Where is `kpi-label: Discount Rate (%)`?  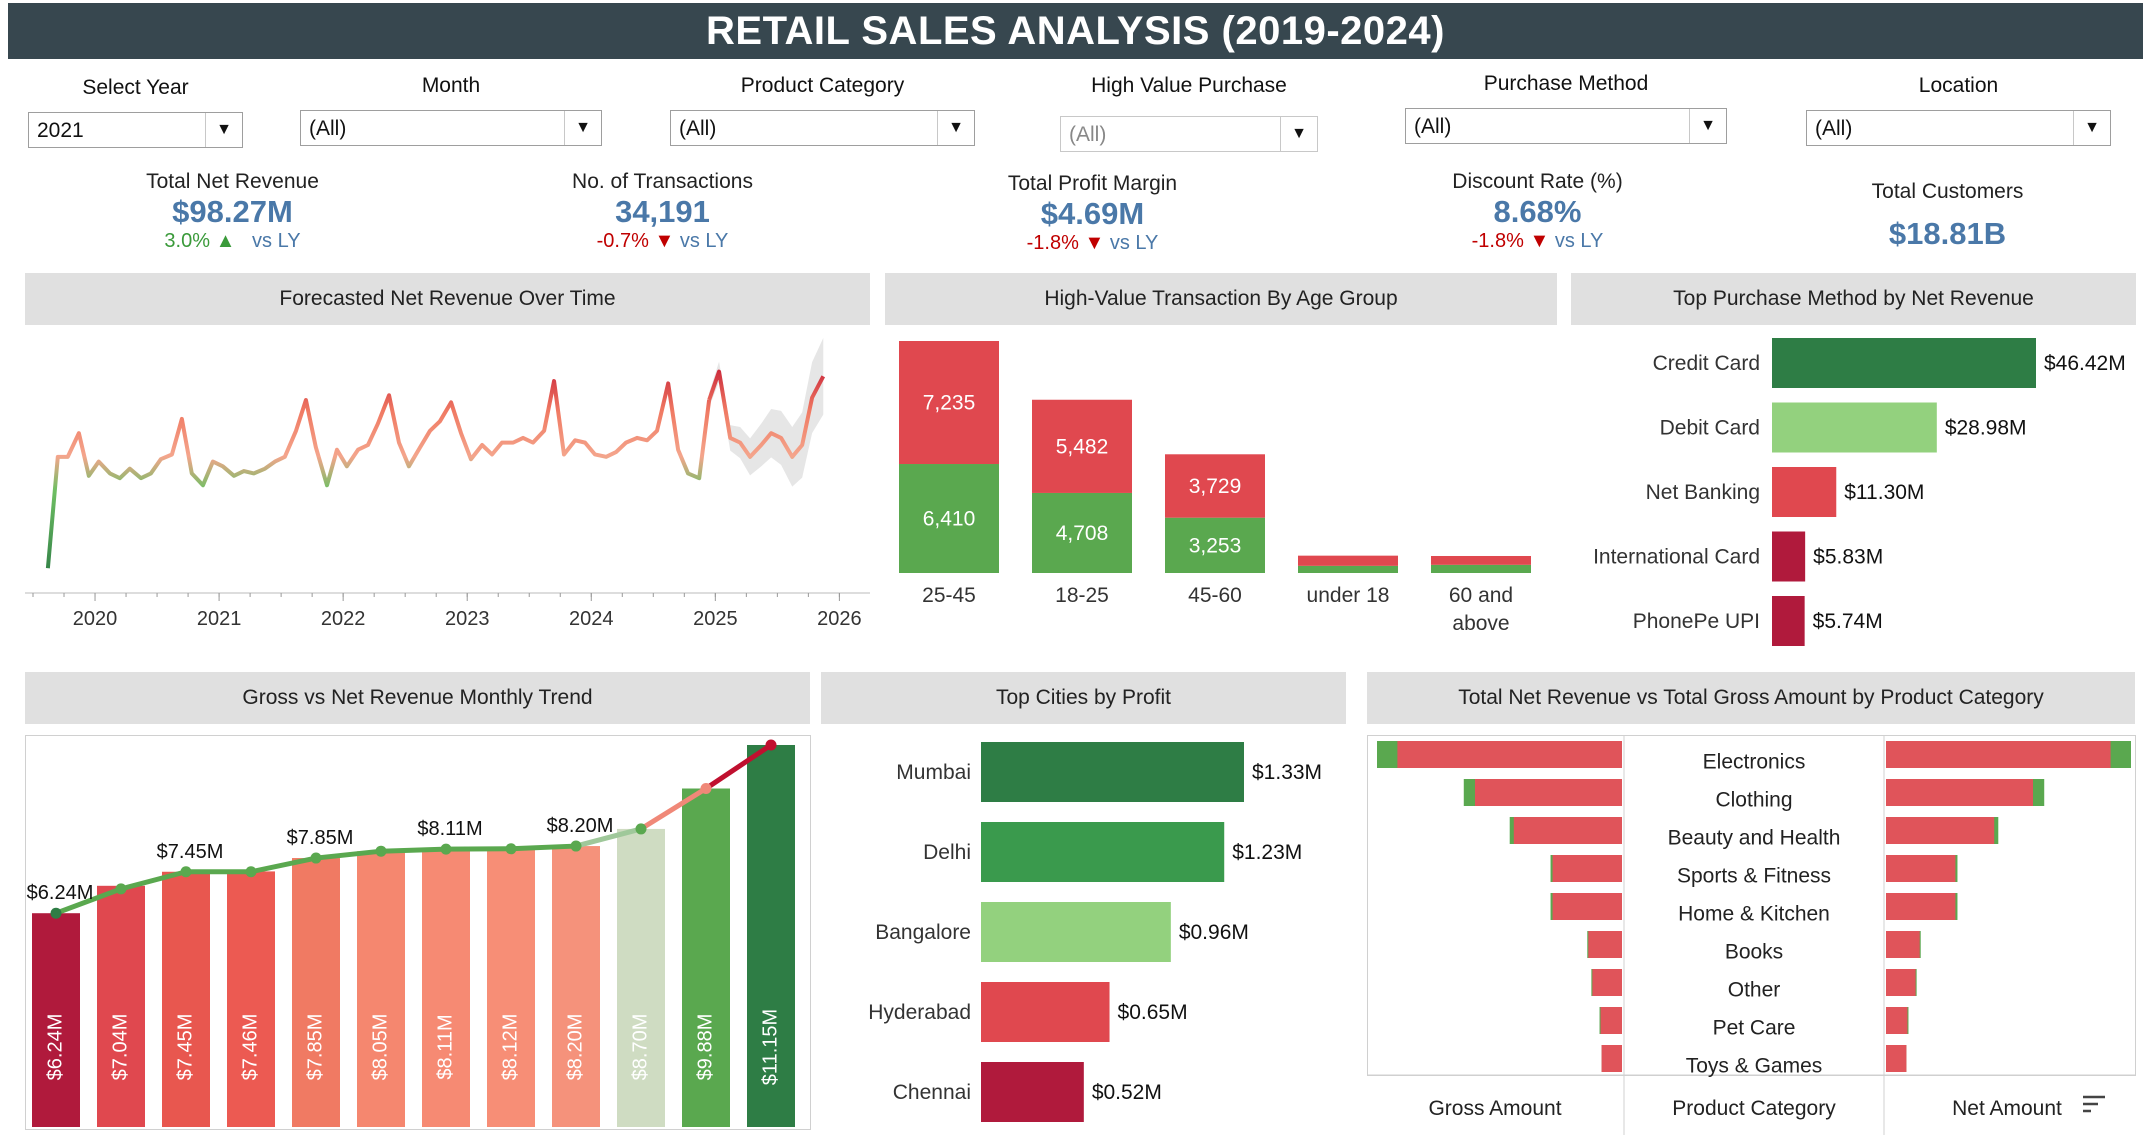 kpi-label: Discount Rate (%) is located at coordinates (1537, 181).